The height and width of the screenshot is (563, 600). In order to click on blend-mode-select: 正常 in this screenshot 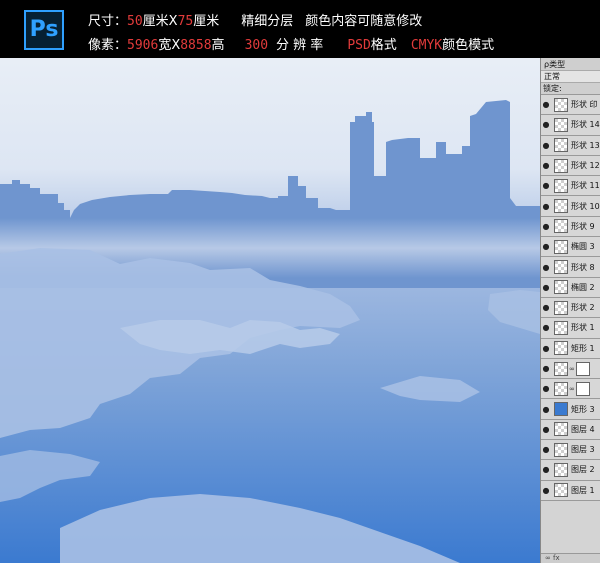, I will do `click(570, 77)`.